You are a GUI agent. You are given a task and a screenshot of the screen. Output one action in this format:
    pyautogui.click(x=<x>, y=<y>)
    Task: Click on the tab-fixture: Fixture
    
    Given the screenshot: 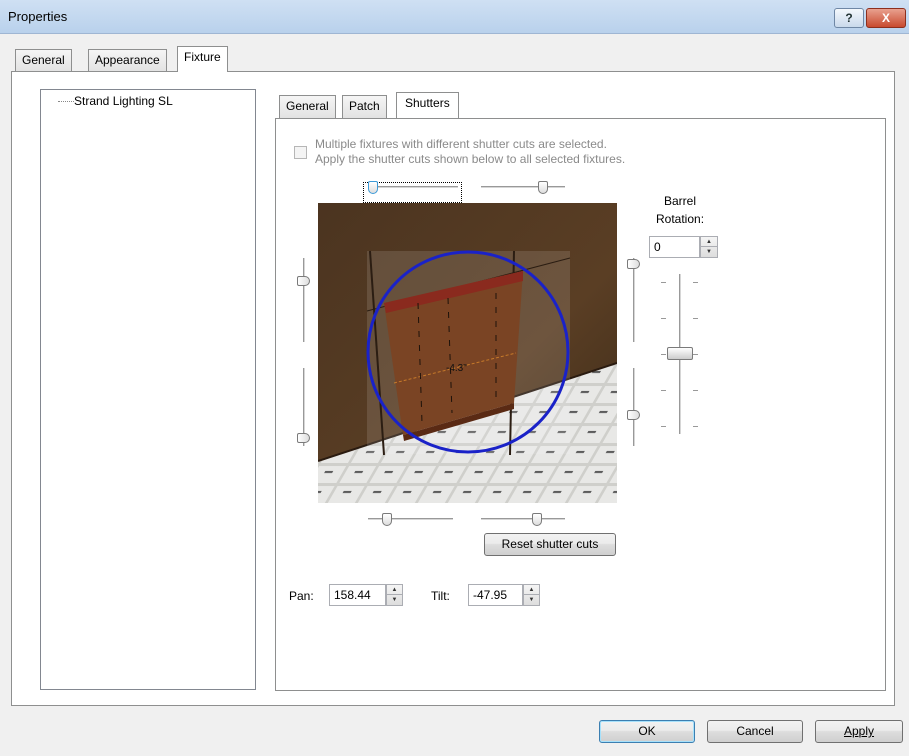 What is the action you would take?
    pyautogui.click(x=202, y=59)
    